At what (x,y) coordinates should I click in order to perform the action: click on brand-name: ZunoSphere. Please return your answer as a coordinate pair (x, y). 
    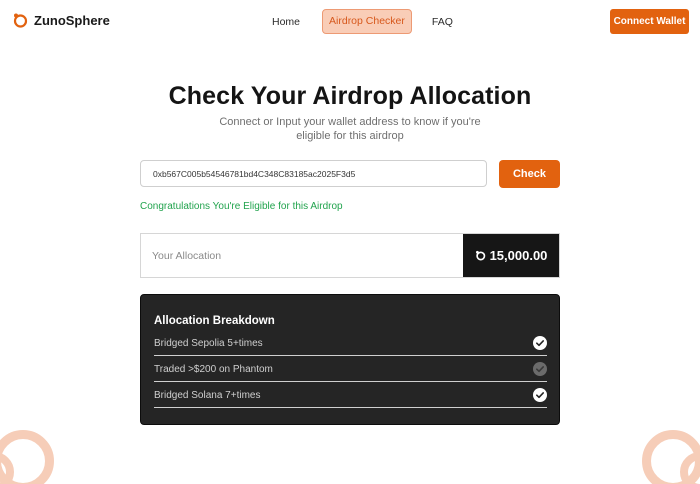
    Looking at the image, I should click on (72, 20).